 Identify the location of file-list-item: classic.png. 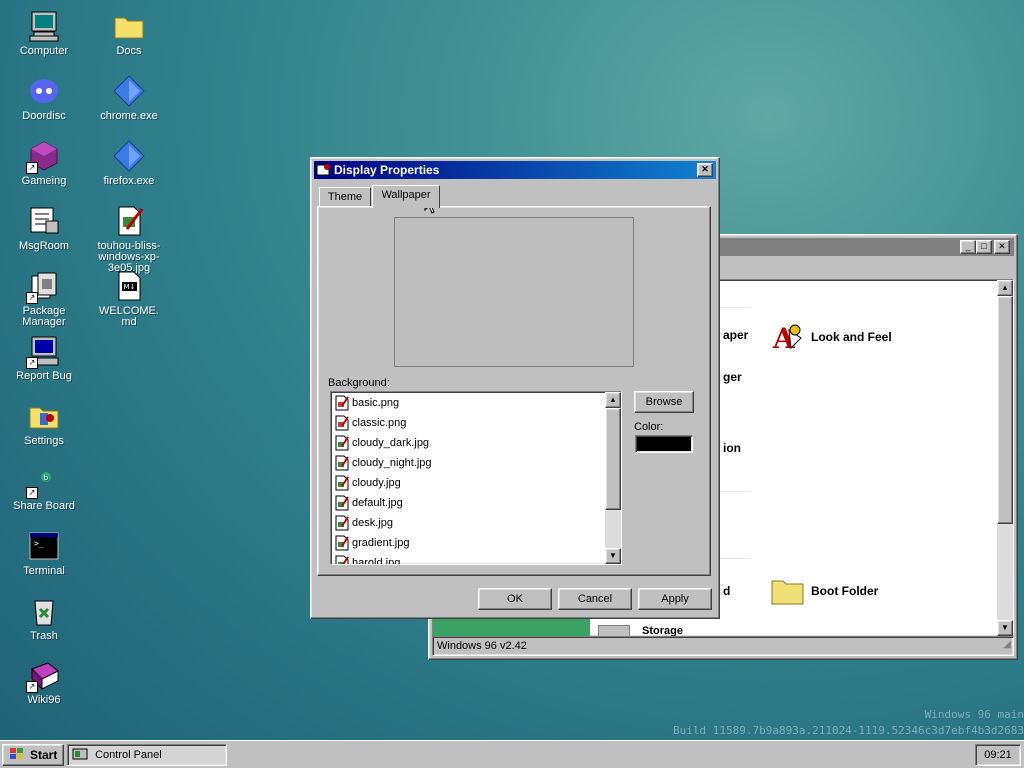
(467, 423).